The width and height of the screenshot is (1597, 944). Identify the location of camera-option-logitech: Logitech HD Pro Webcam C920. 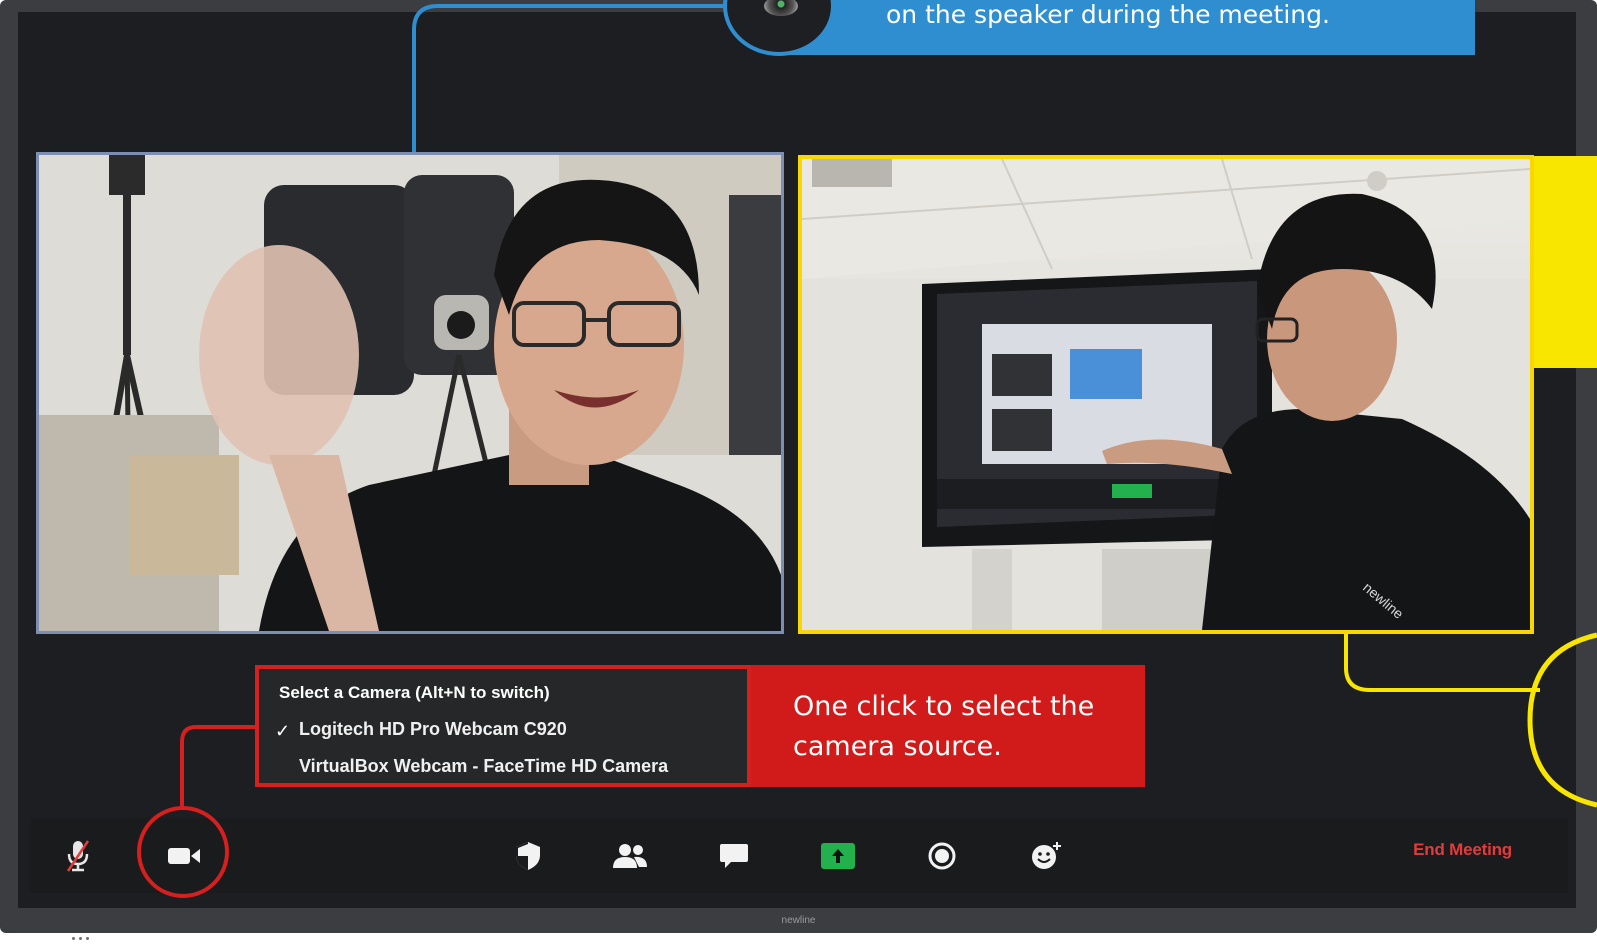
(433, 729).